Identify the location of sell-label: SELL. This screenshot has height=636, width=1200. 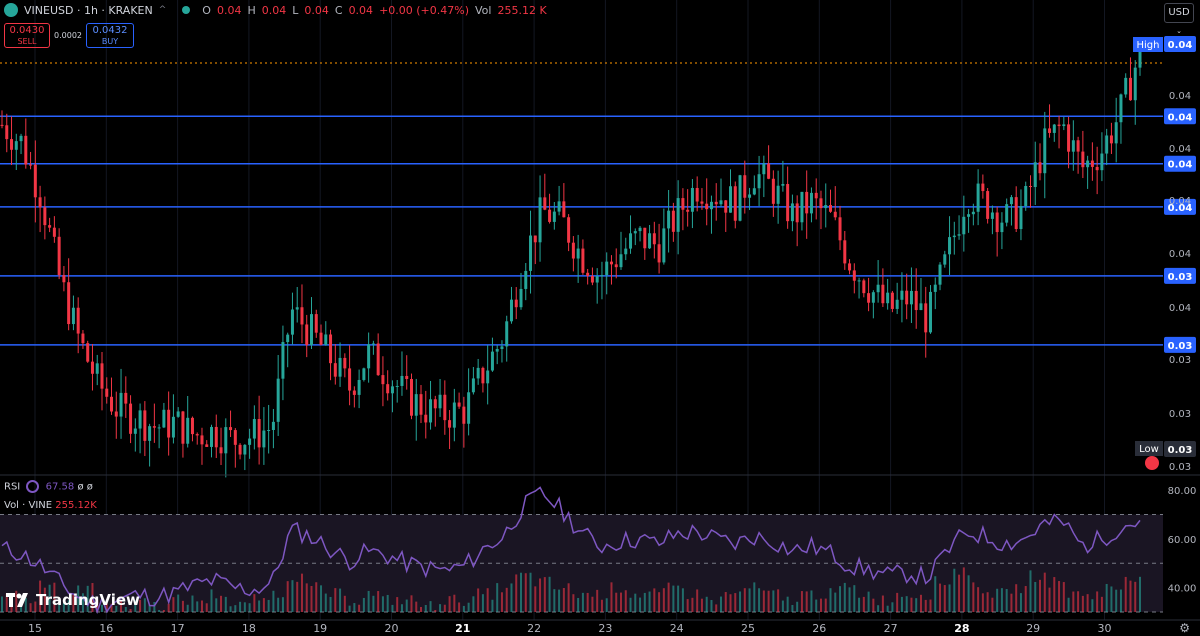
(27, 41).